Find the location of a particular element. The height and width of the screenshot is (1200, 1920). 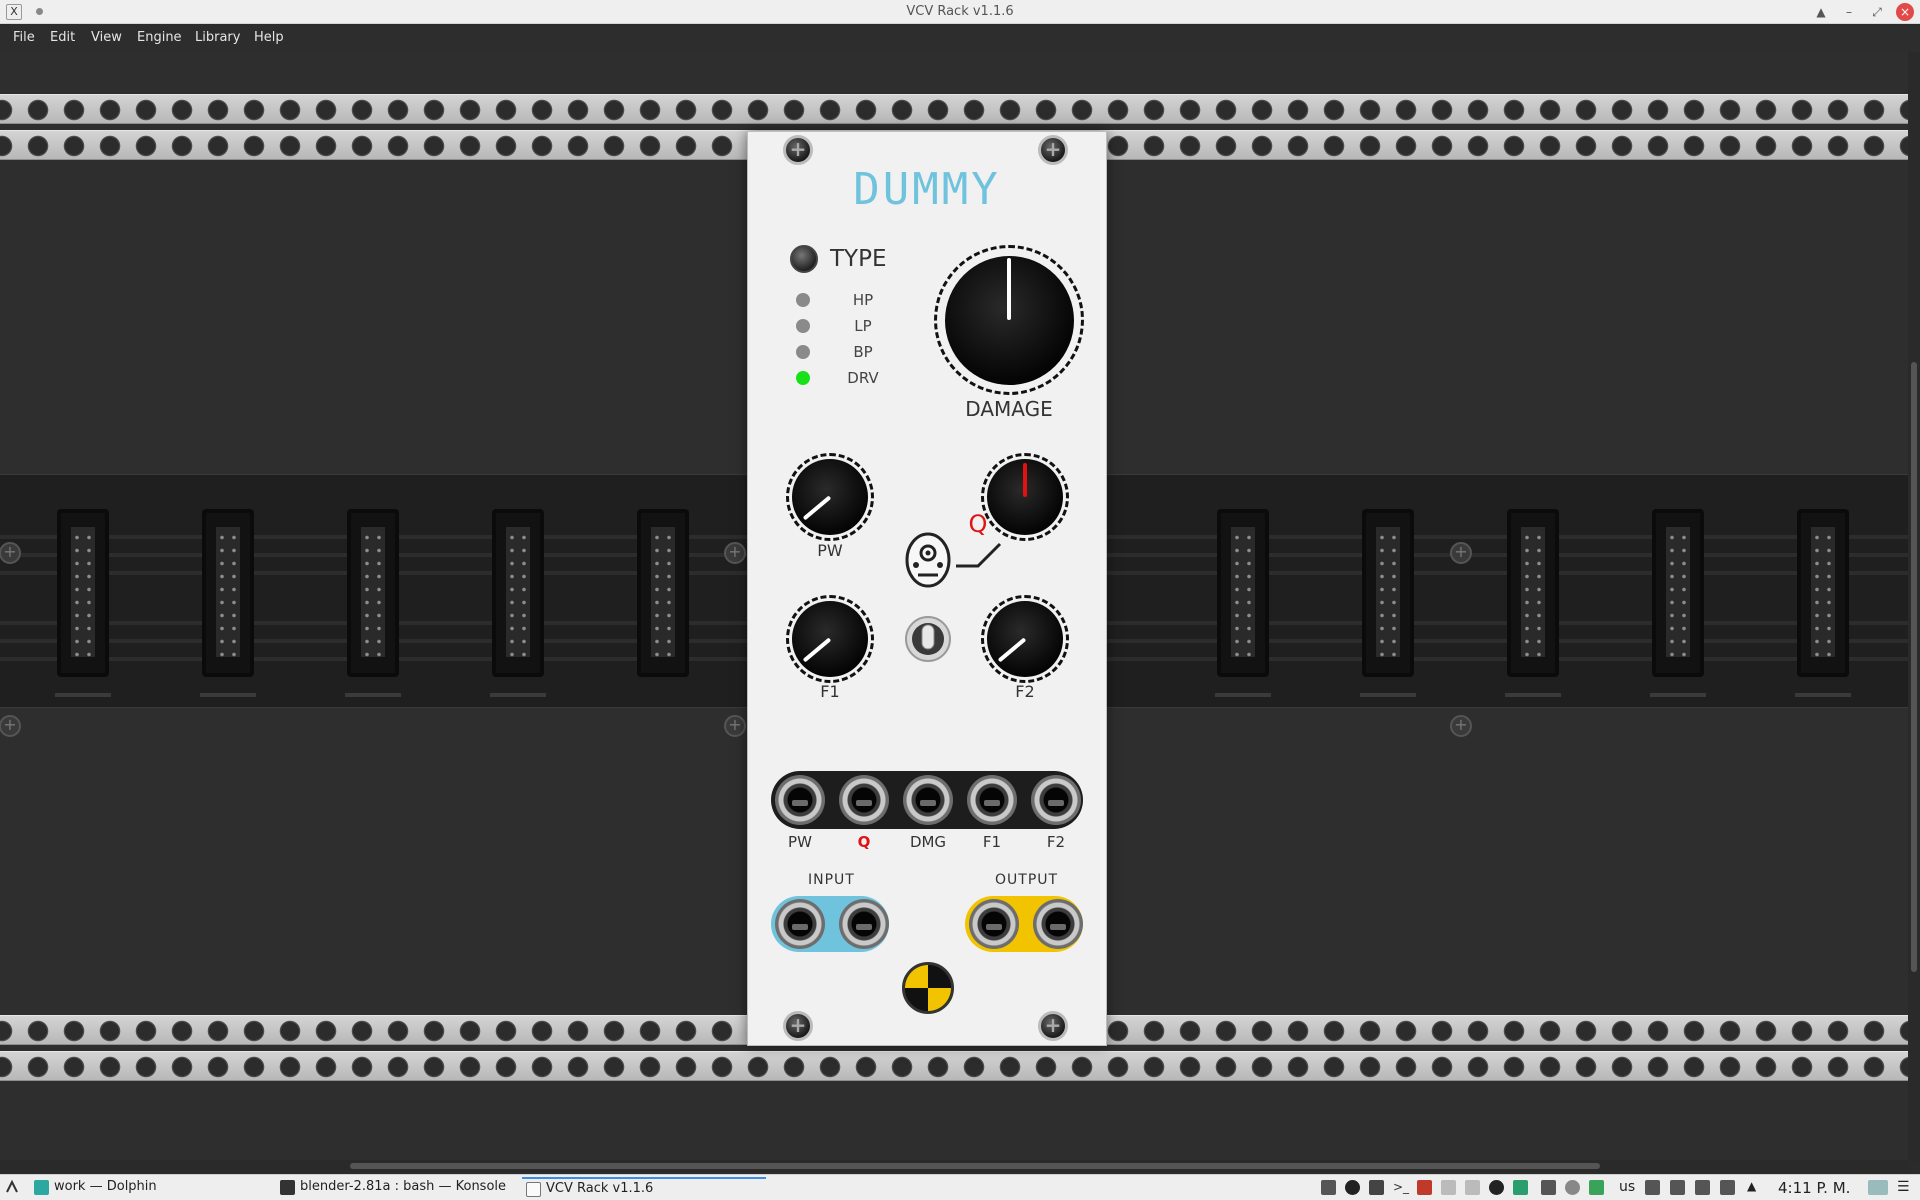

task-konsole: blender-2.81a : bash — Konsole is located at coordinates (391, 1188).